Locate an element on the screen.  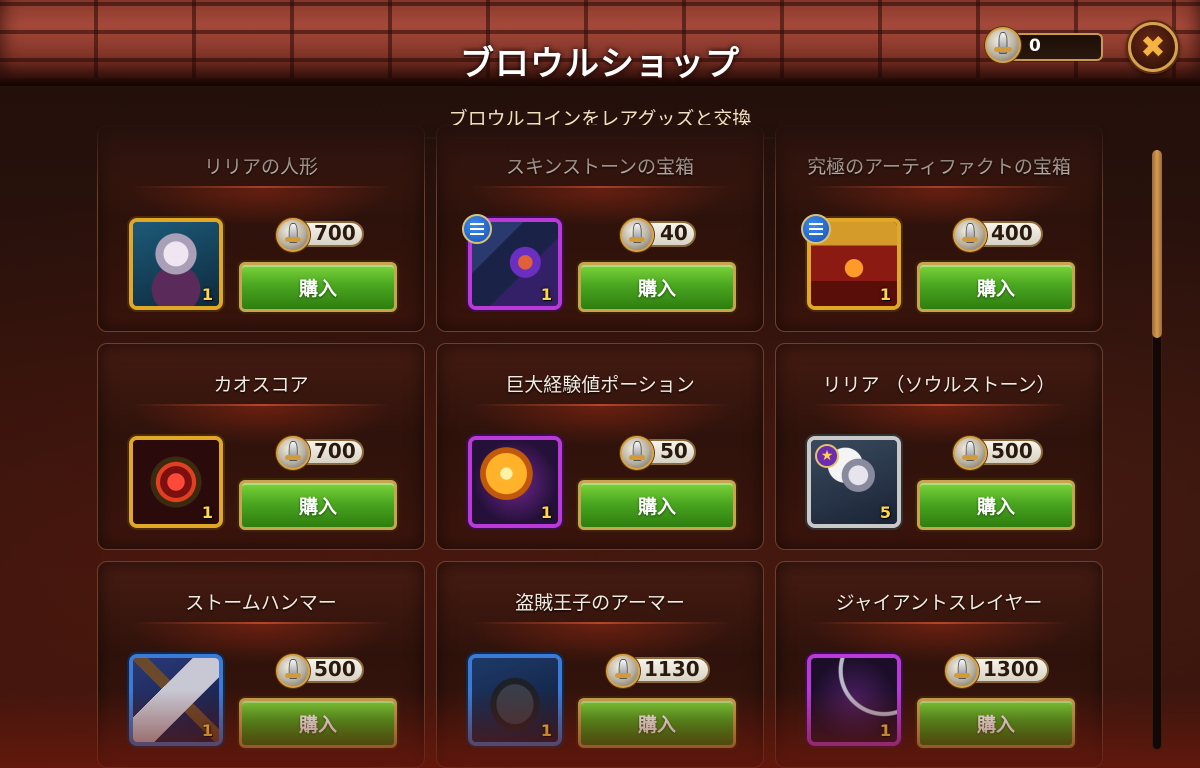
price-tag: 1130 is located at coordinates (658, 671).